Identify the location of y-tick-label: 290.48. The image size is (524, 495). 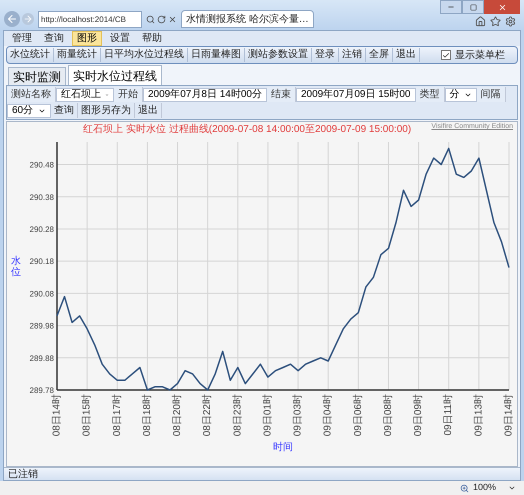
(42, 165).